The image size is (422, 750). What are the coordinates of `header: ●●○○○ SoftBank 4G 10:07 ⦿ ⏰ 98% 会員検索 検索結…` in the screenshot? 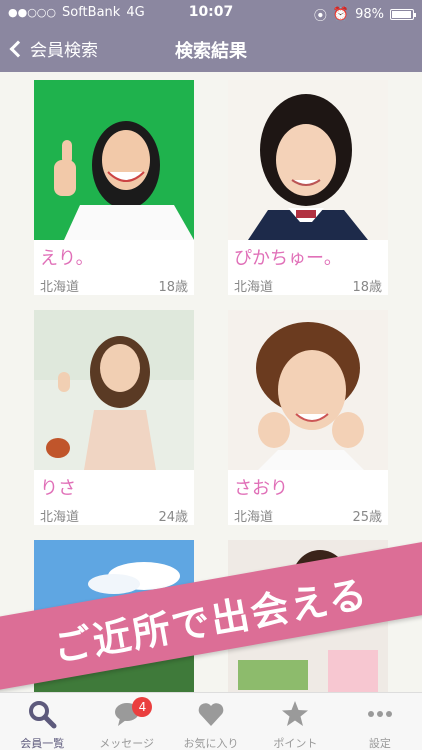 It's located at (211, 36).